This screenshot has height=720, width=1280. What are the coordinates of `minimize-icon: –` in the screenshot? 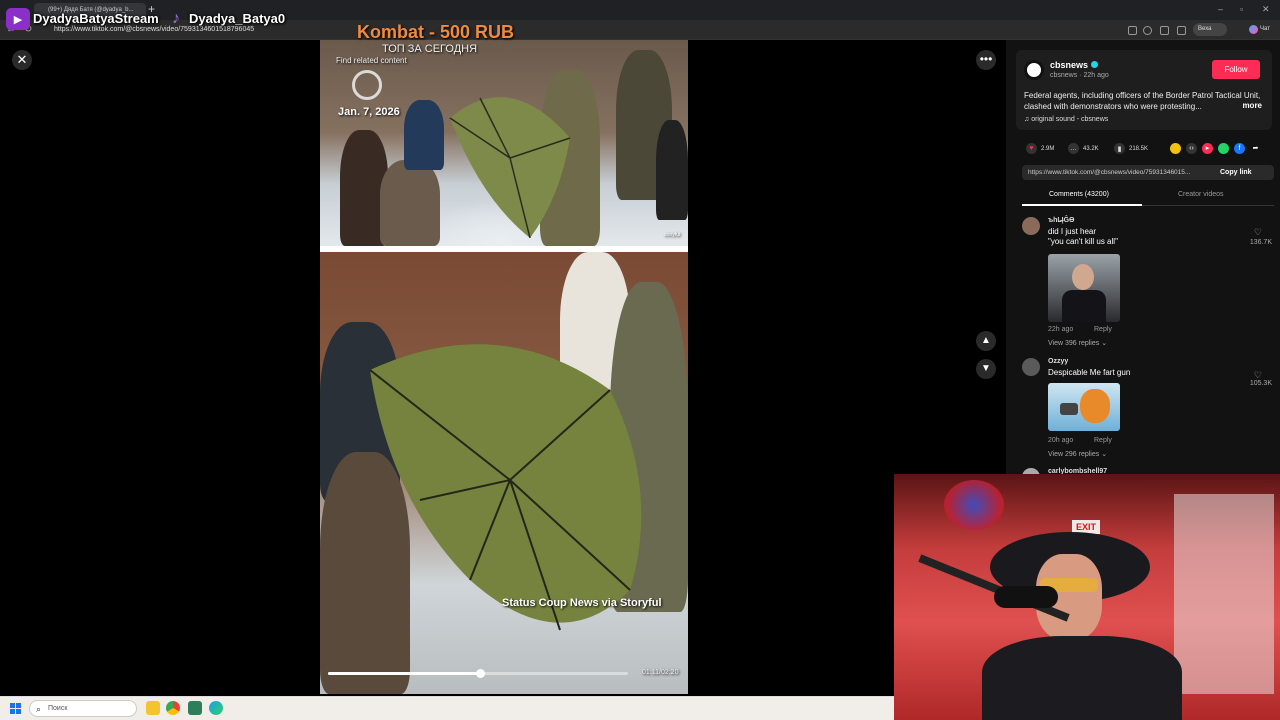 It's located at (1220, 9).